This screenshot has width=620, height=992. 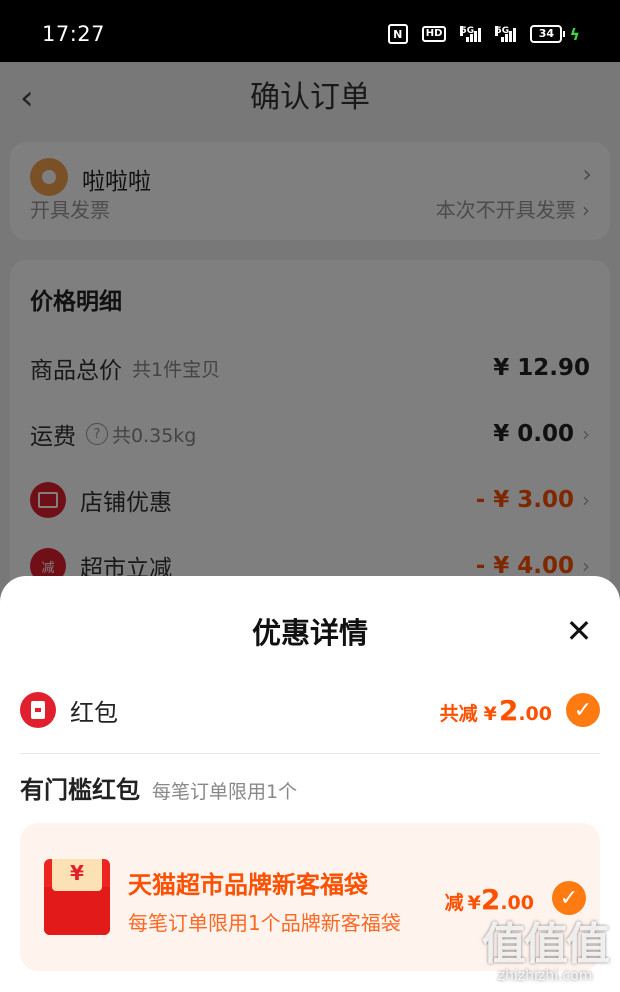 I want to click on status-icons: N HD 5G 5G 34 ϟ, so click(x=483, y=34).